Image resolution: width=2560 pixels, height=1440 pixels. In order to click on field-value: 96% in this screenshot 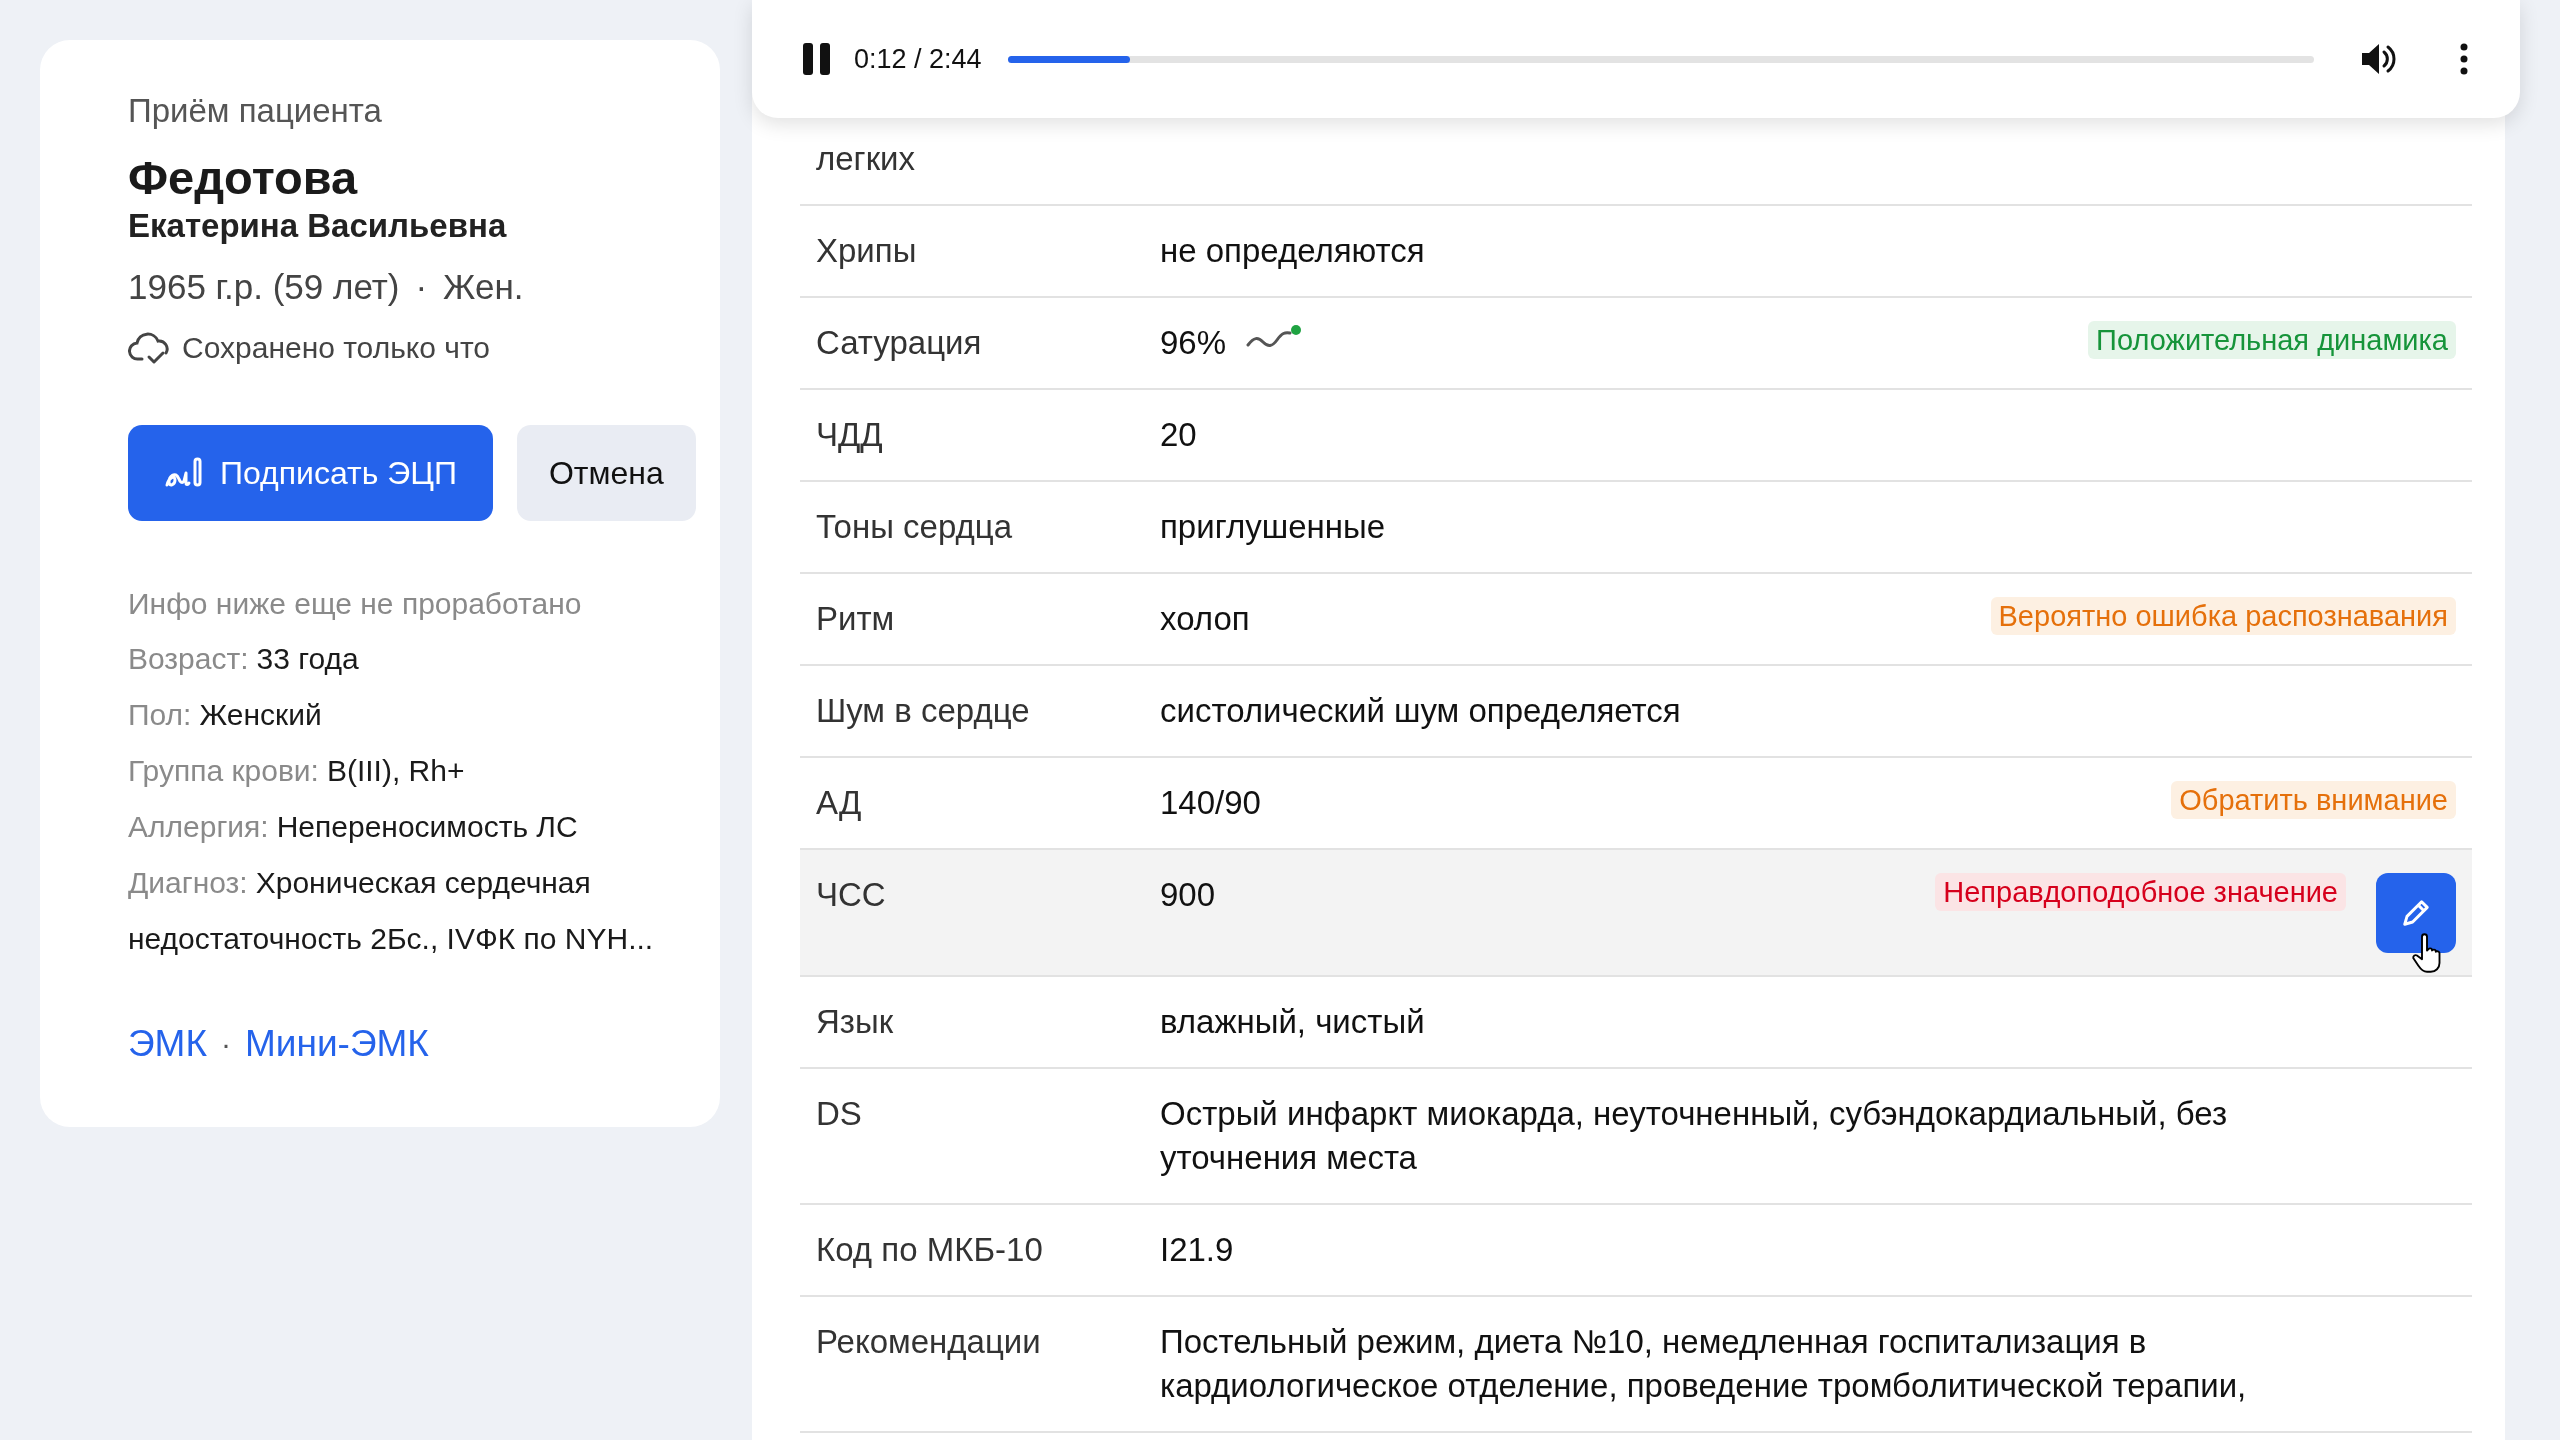, I will do `click(1193, 343)`.